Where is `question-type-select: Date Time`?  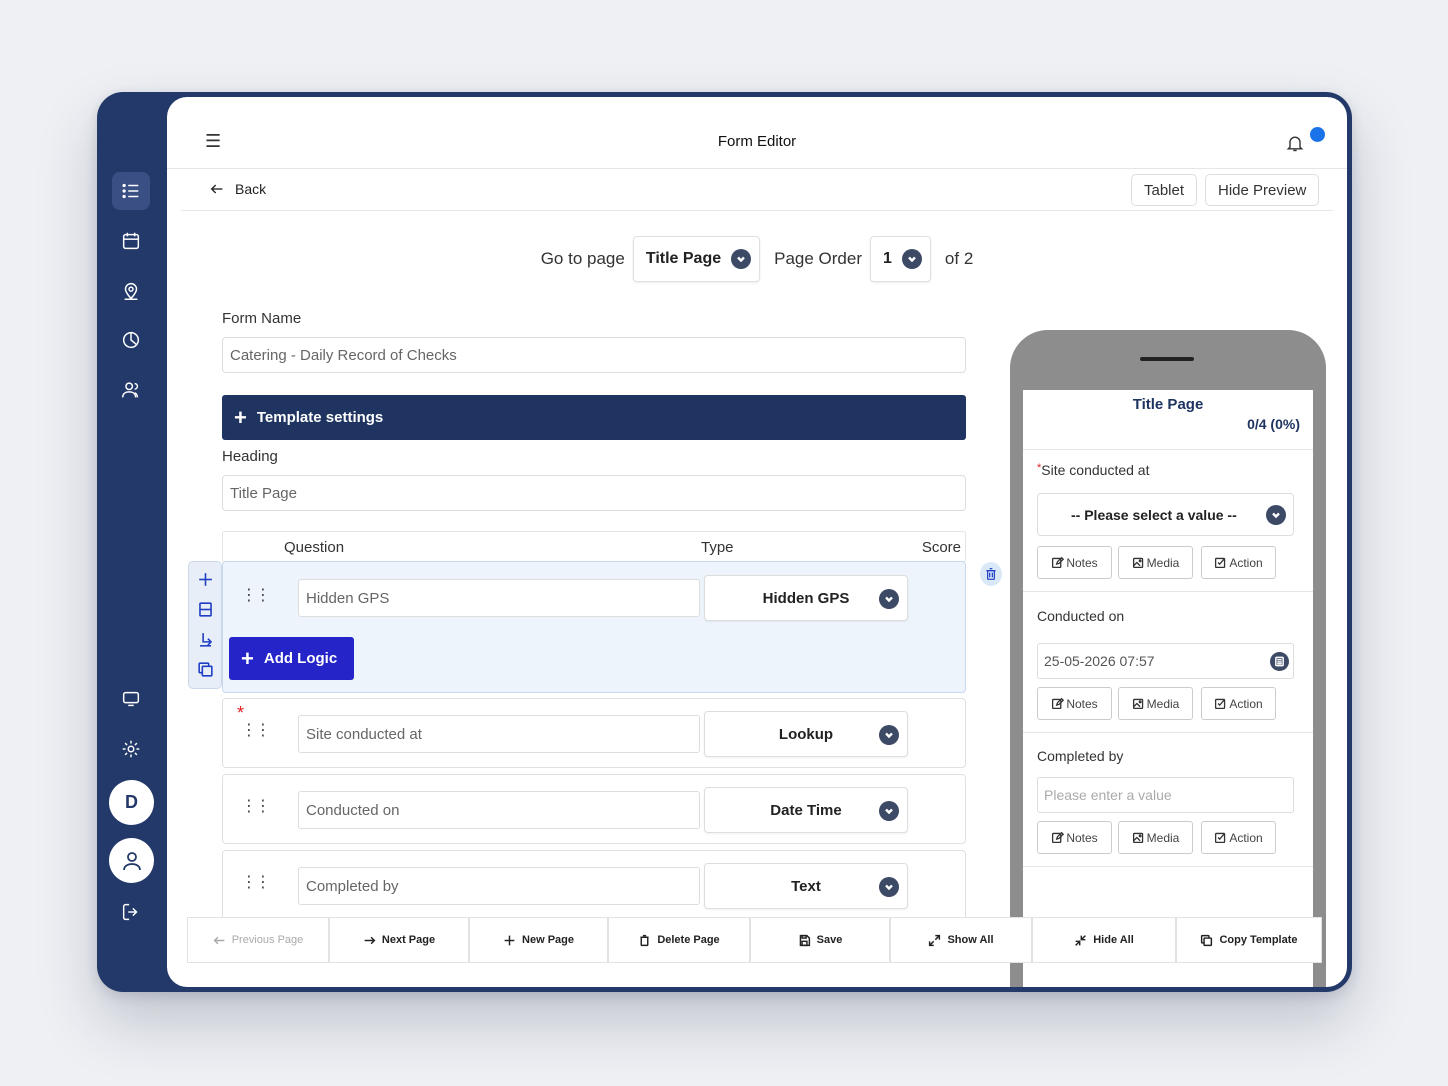
question-type-select: Date Time is located at coordinates (806, 810).